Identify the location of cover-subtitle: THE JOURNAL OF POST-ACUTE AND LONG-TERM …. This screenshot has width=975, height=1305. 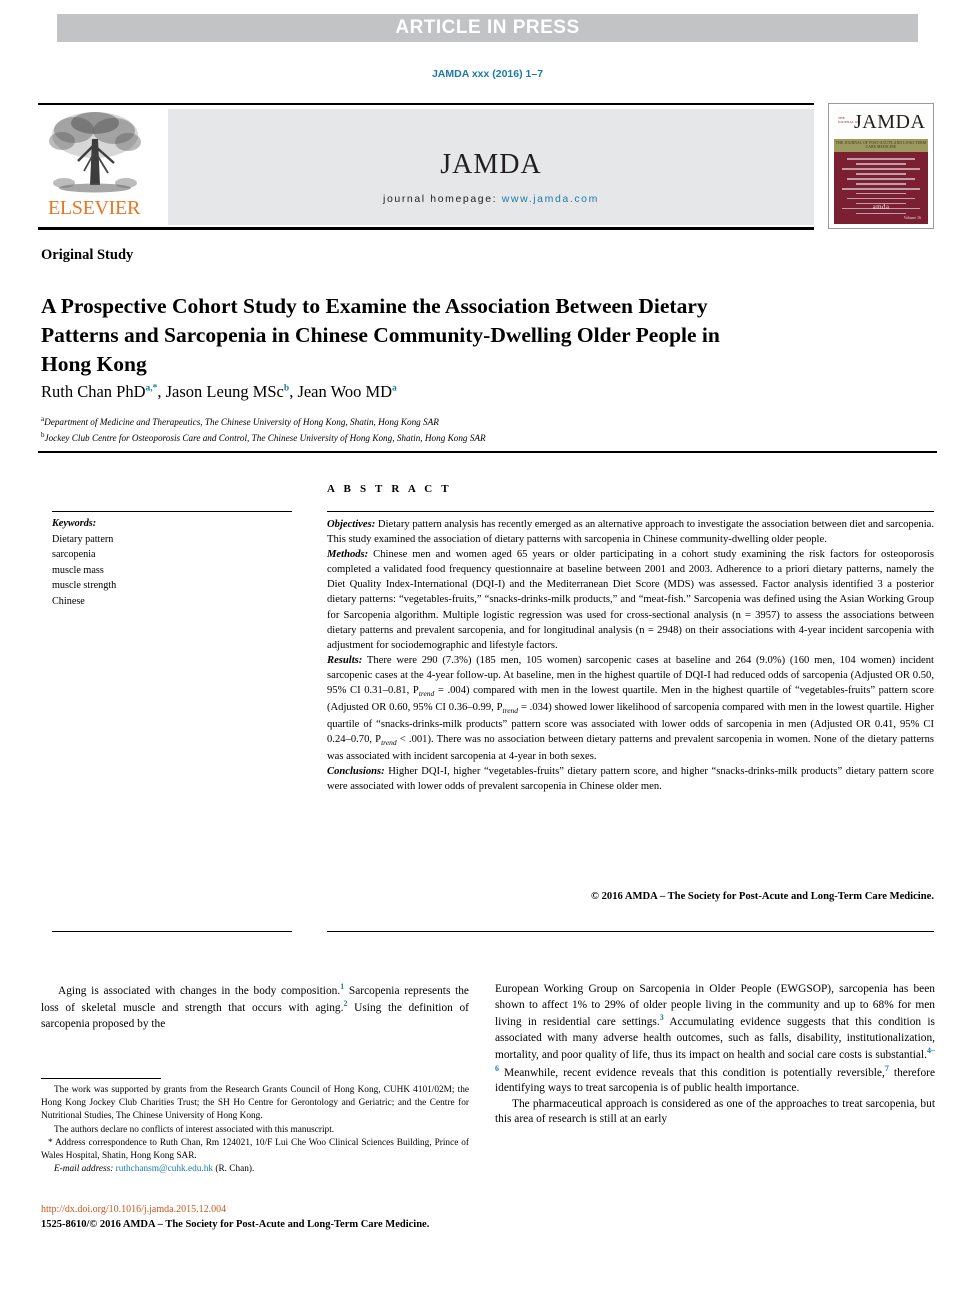
(881, 145).